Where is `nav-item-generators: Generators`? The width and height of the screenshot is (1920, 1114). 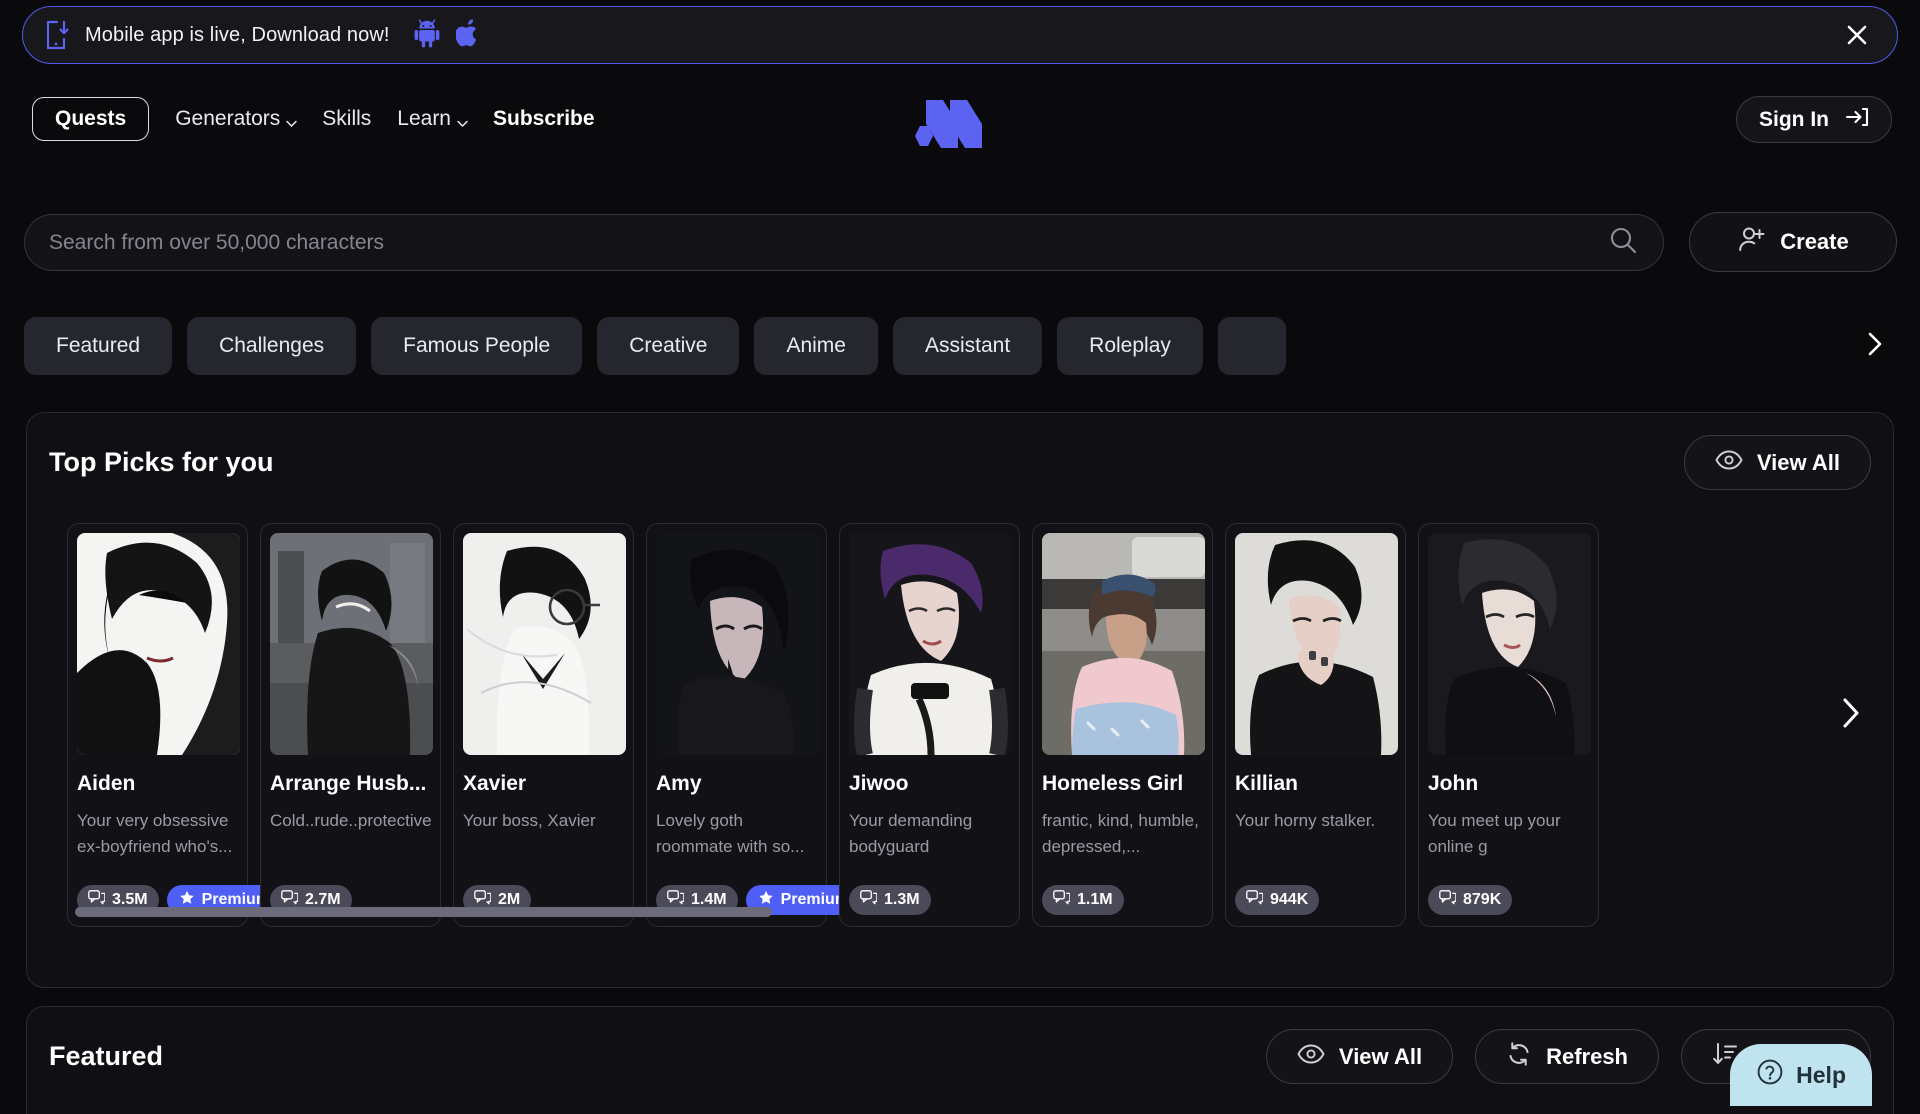
nav-item-generators: Generators is located at coordinates (236, 119).